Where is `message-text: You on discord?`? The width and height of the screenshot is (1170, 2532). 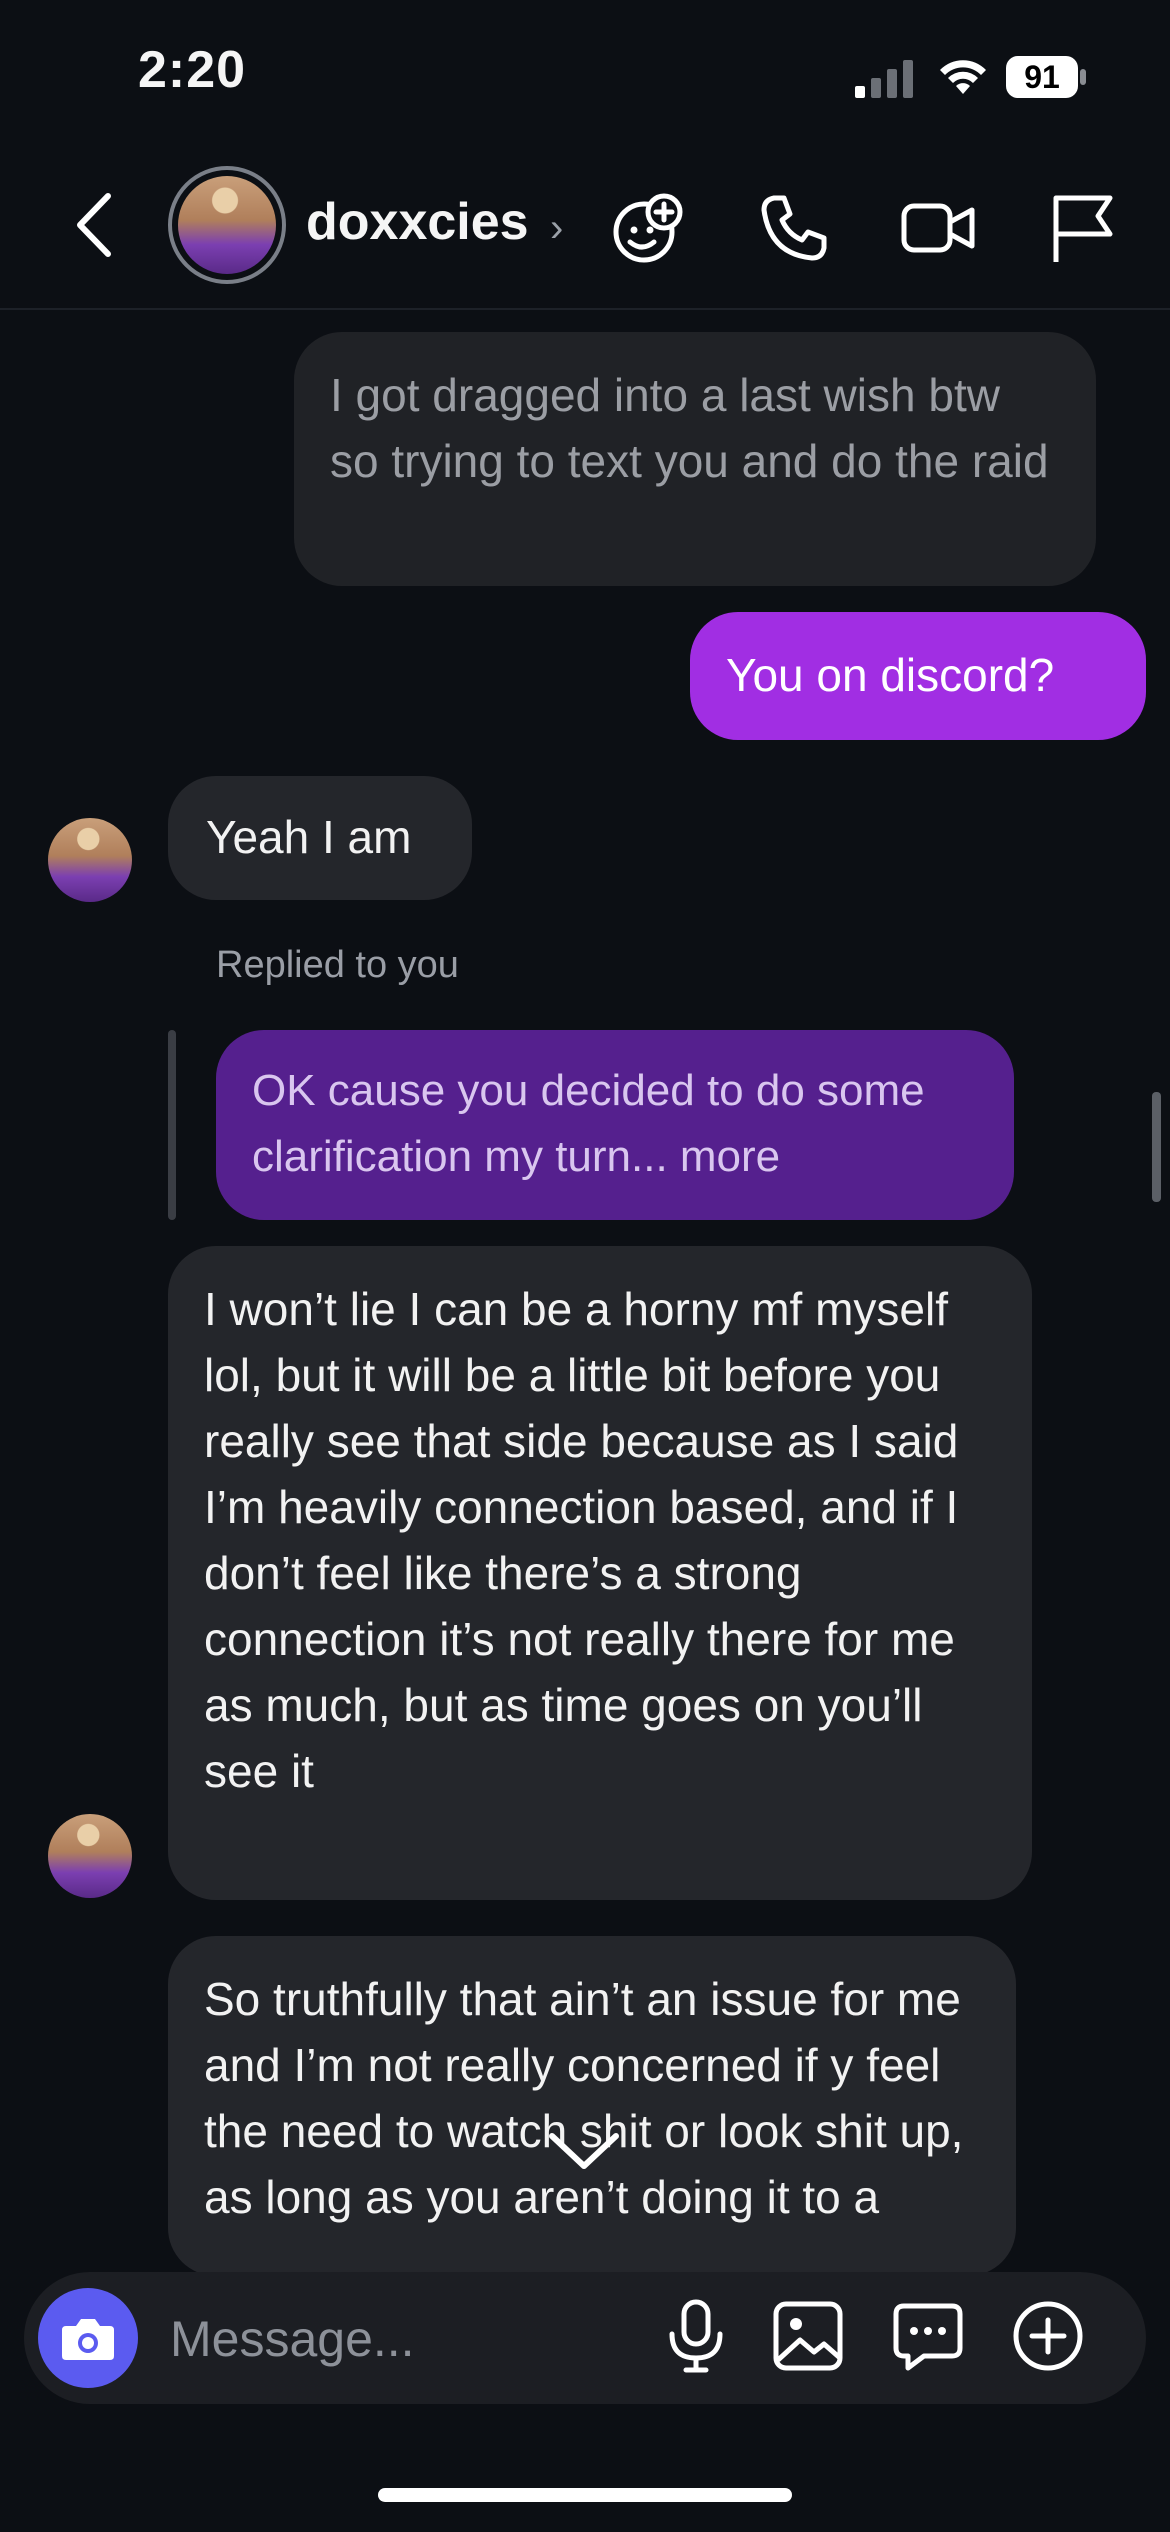
message-text: You on discord? is located at coordinates (890, 675).